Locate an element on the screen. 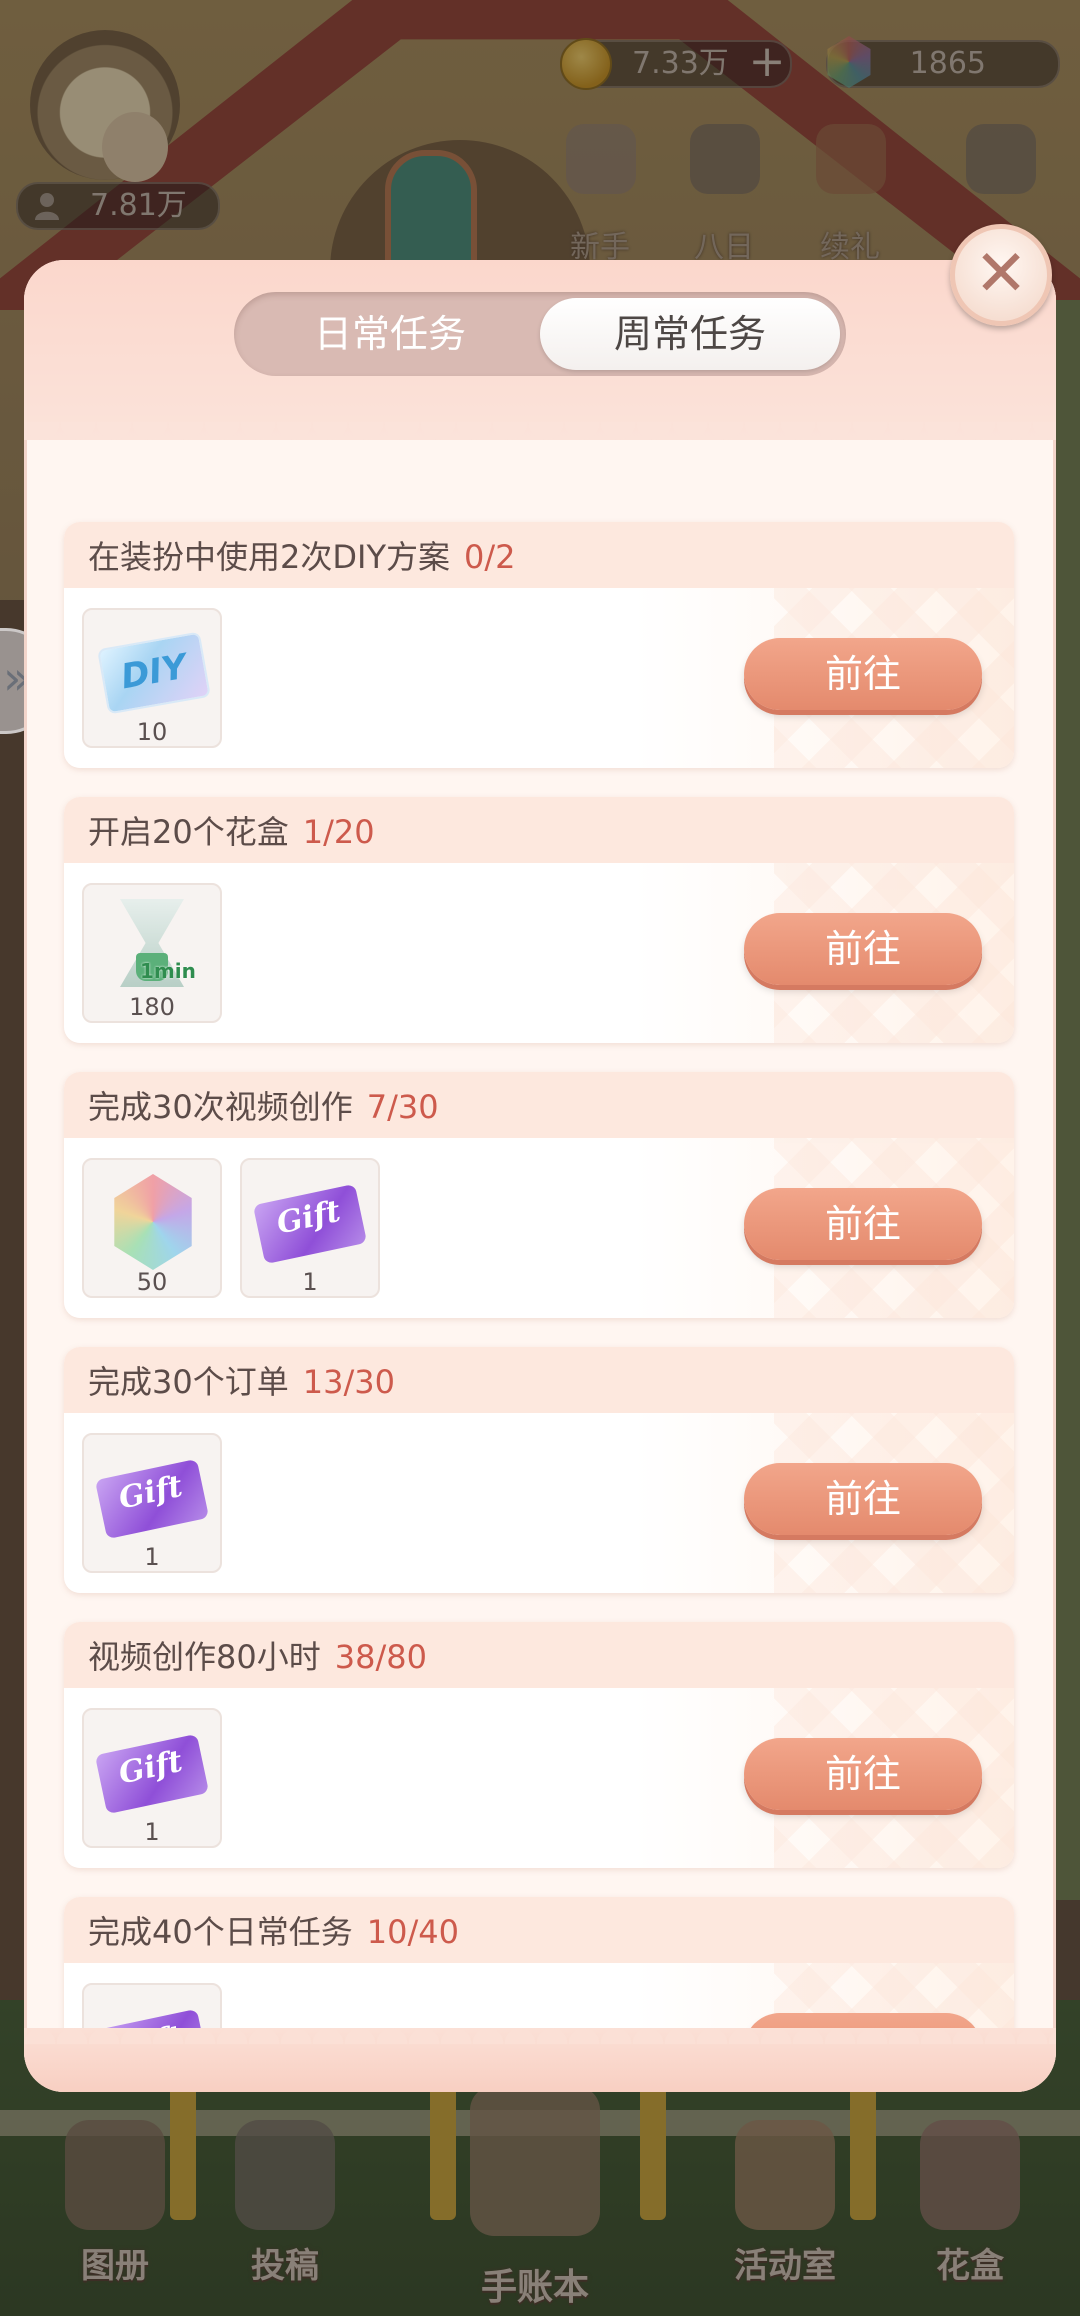 The height and width of the screenshot is (2316, 1080). diy-ticket-icon: DIY is located at coordinates (154, 673).